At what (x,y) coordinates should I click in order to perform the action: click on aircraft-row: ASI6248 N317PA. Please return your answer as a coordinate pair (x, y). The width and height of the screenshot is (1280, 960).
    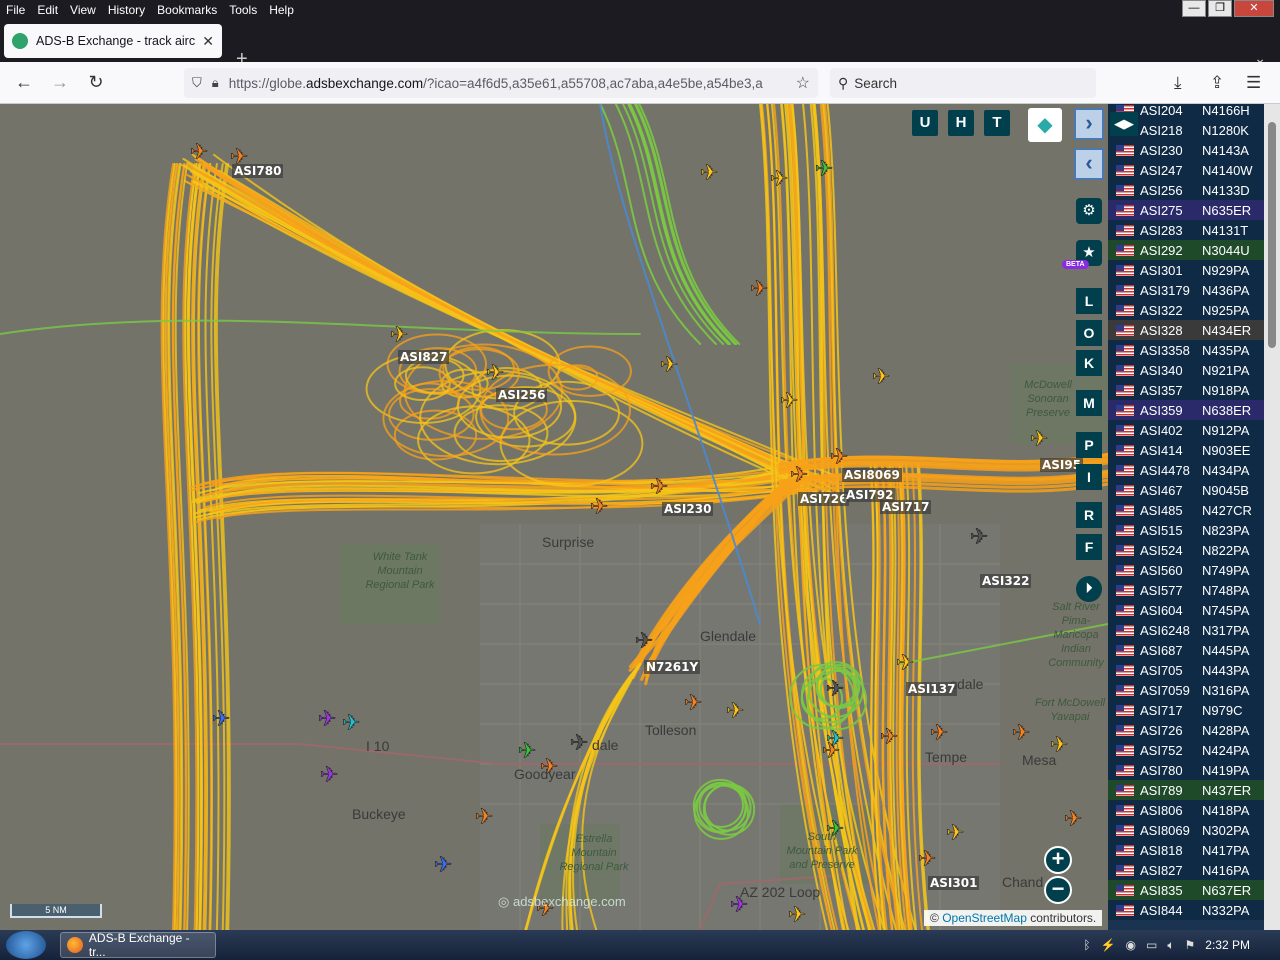
    Looking at the image, I should click on (1194, 630).